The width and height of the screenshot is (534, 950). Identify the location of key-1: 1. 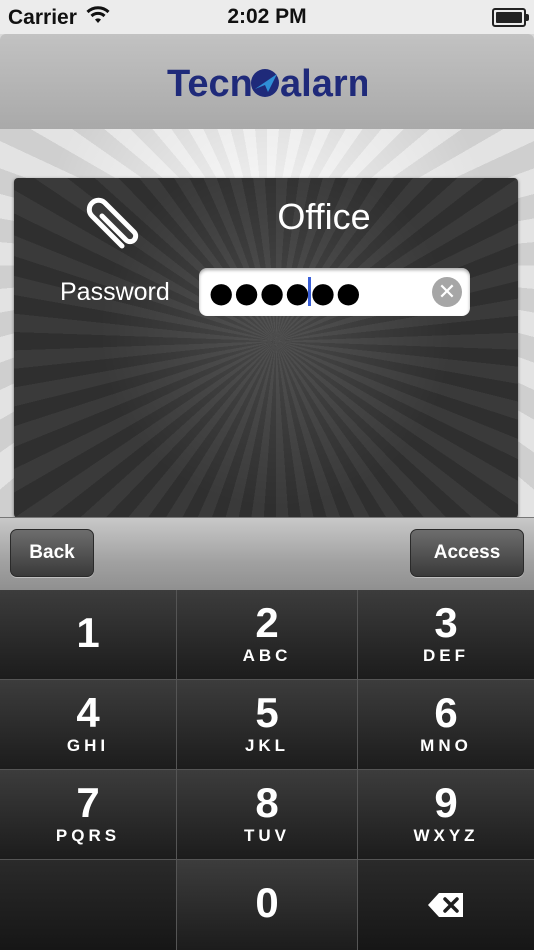
(88, 635).